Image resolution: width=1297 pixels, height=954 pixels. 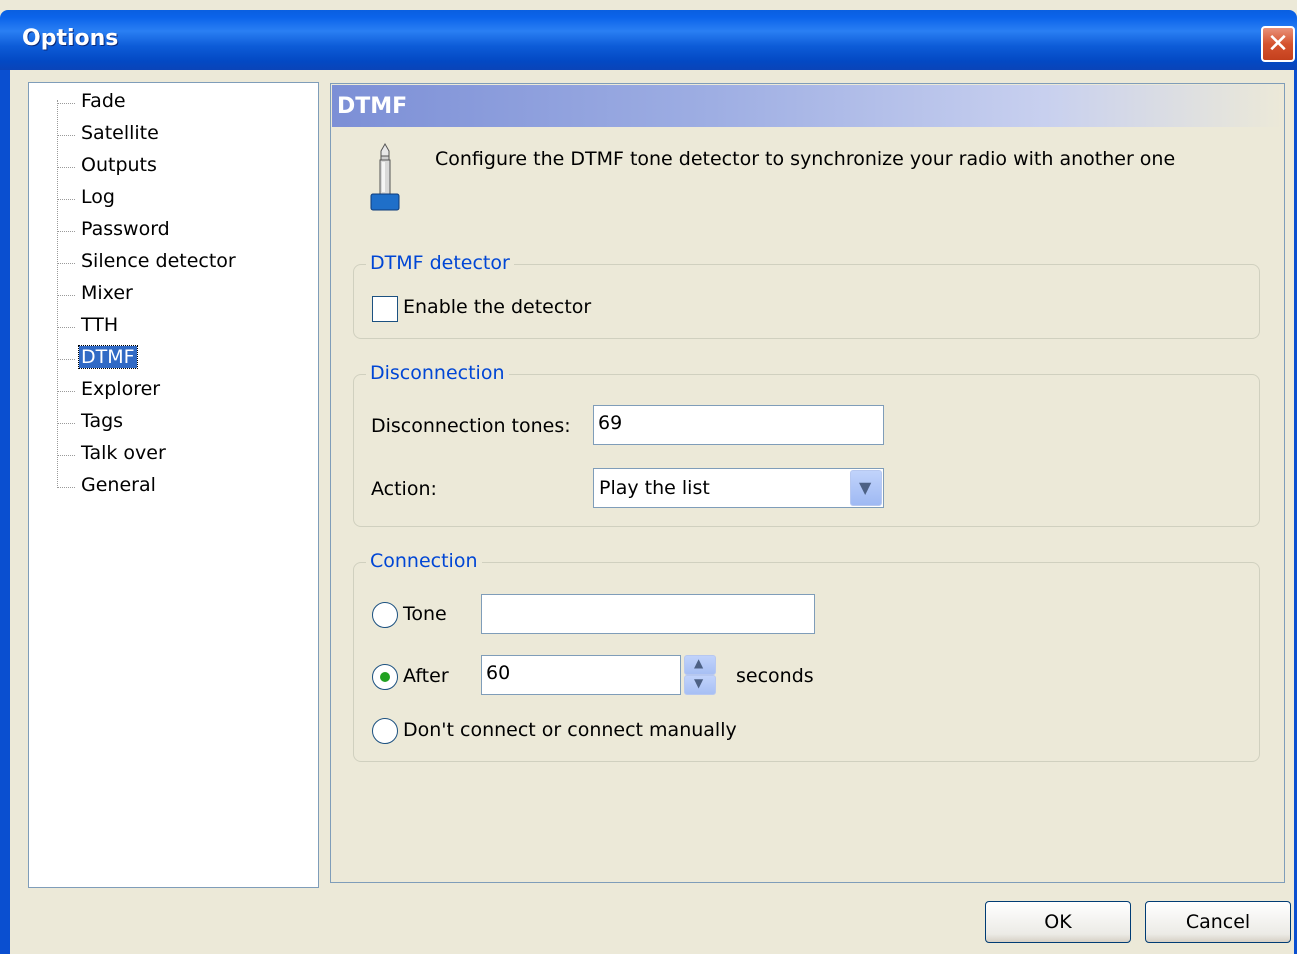 I want to click on action-dropdown-button: ▼, so click(x=866, y=488).